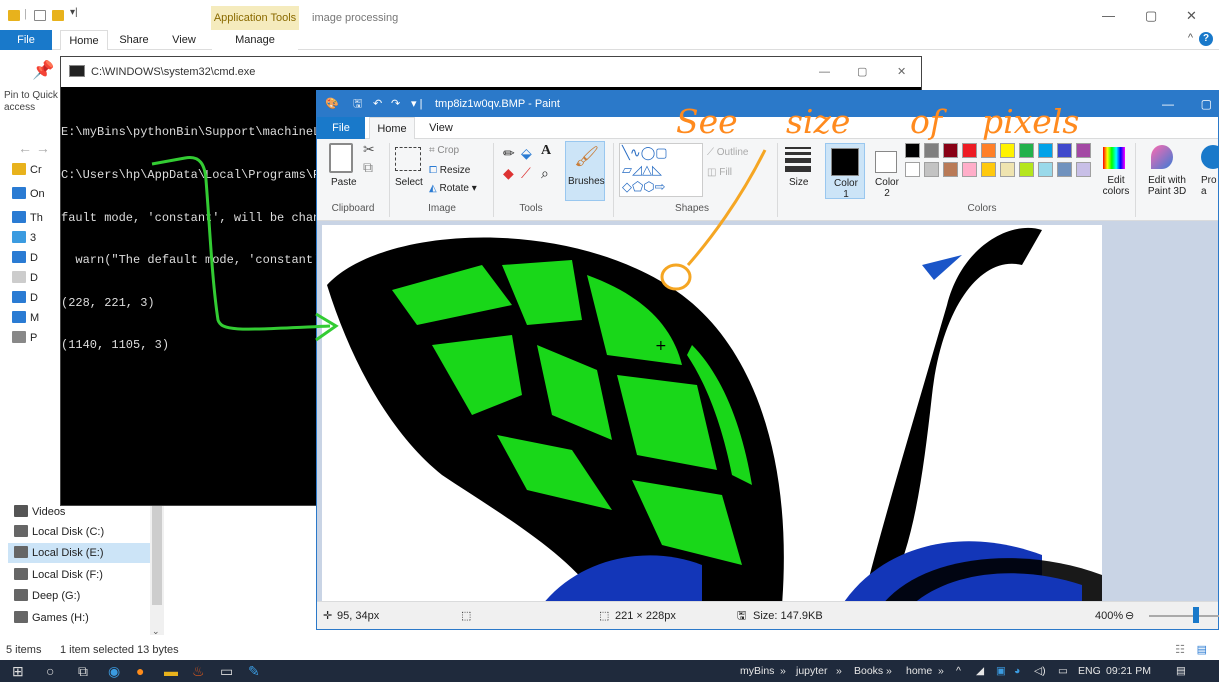 Image resolution: width=1219 pixels, height=682 pixels. What do you see at coordinates (58, 15) in the screenshot?
I see `new-folder-icon` at bounding box center [58, 15].